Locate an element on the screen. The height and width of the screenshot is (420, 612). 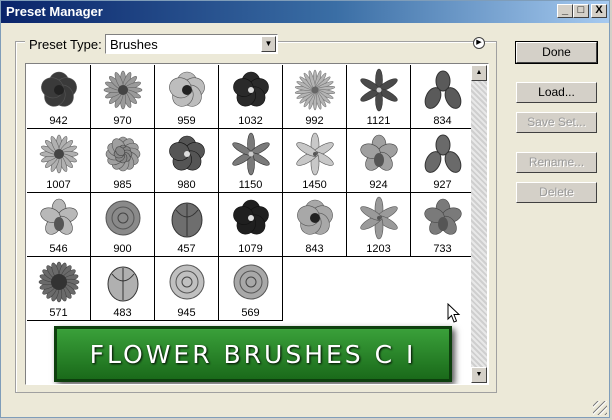
brush-preset-cell: 571 is located at coordinates (59, 289).